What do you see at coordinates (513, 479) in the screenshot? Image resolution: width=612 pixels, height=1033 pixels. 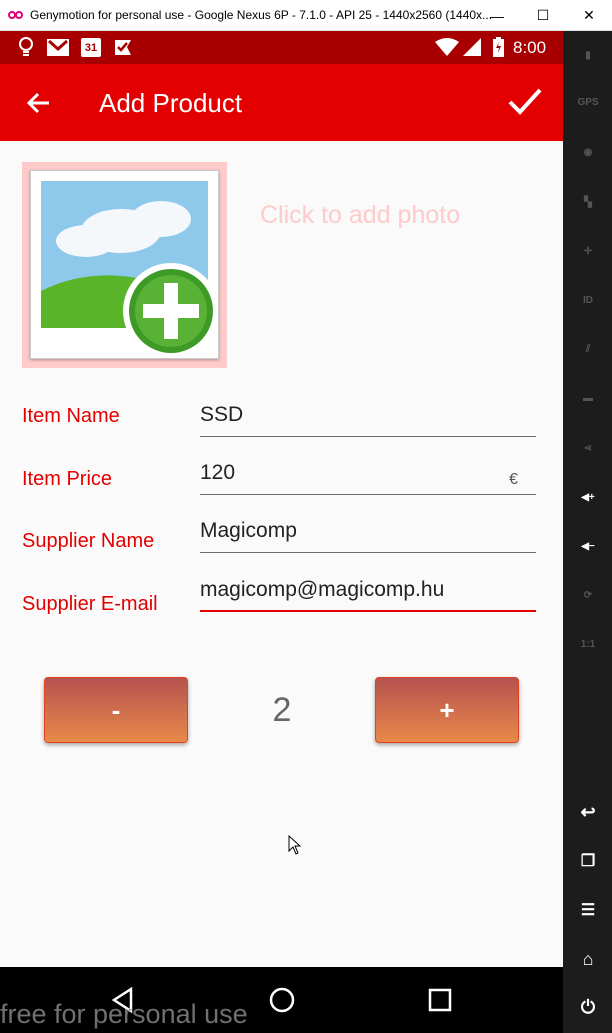 I see `currency-symbol: €` at bounding box center [513, 479].